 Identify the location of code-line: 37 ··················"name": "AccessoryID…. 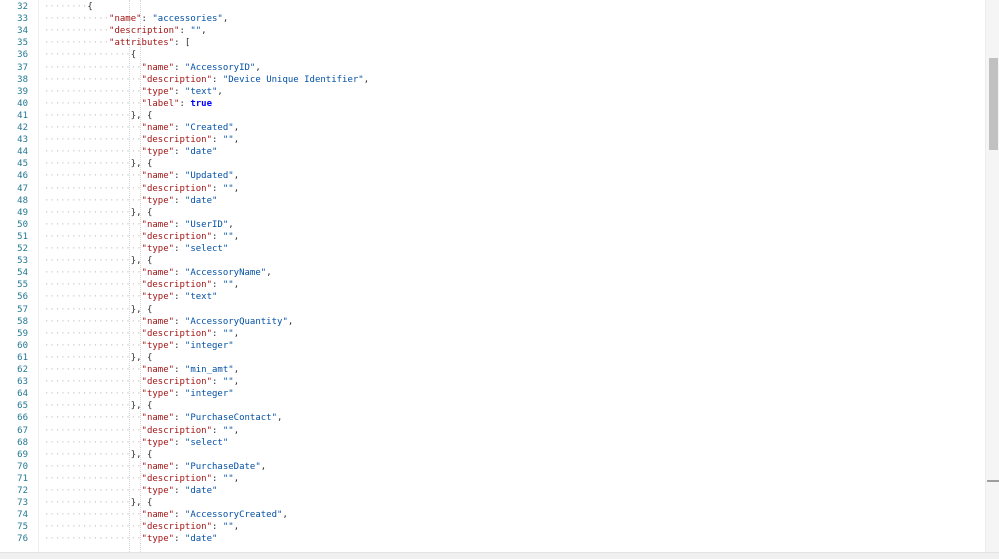
(492, 68).